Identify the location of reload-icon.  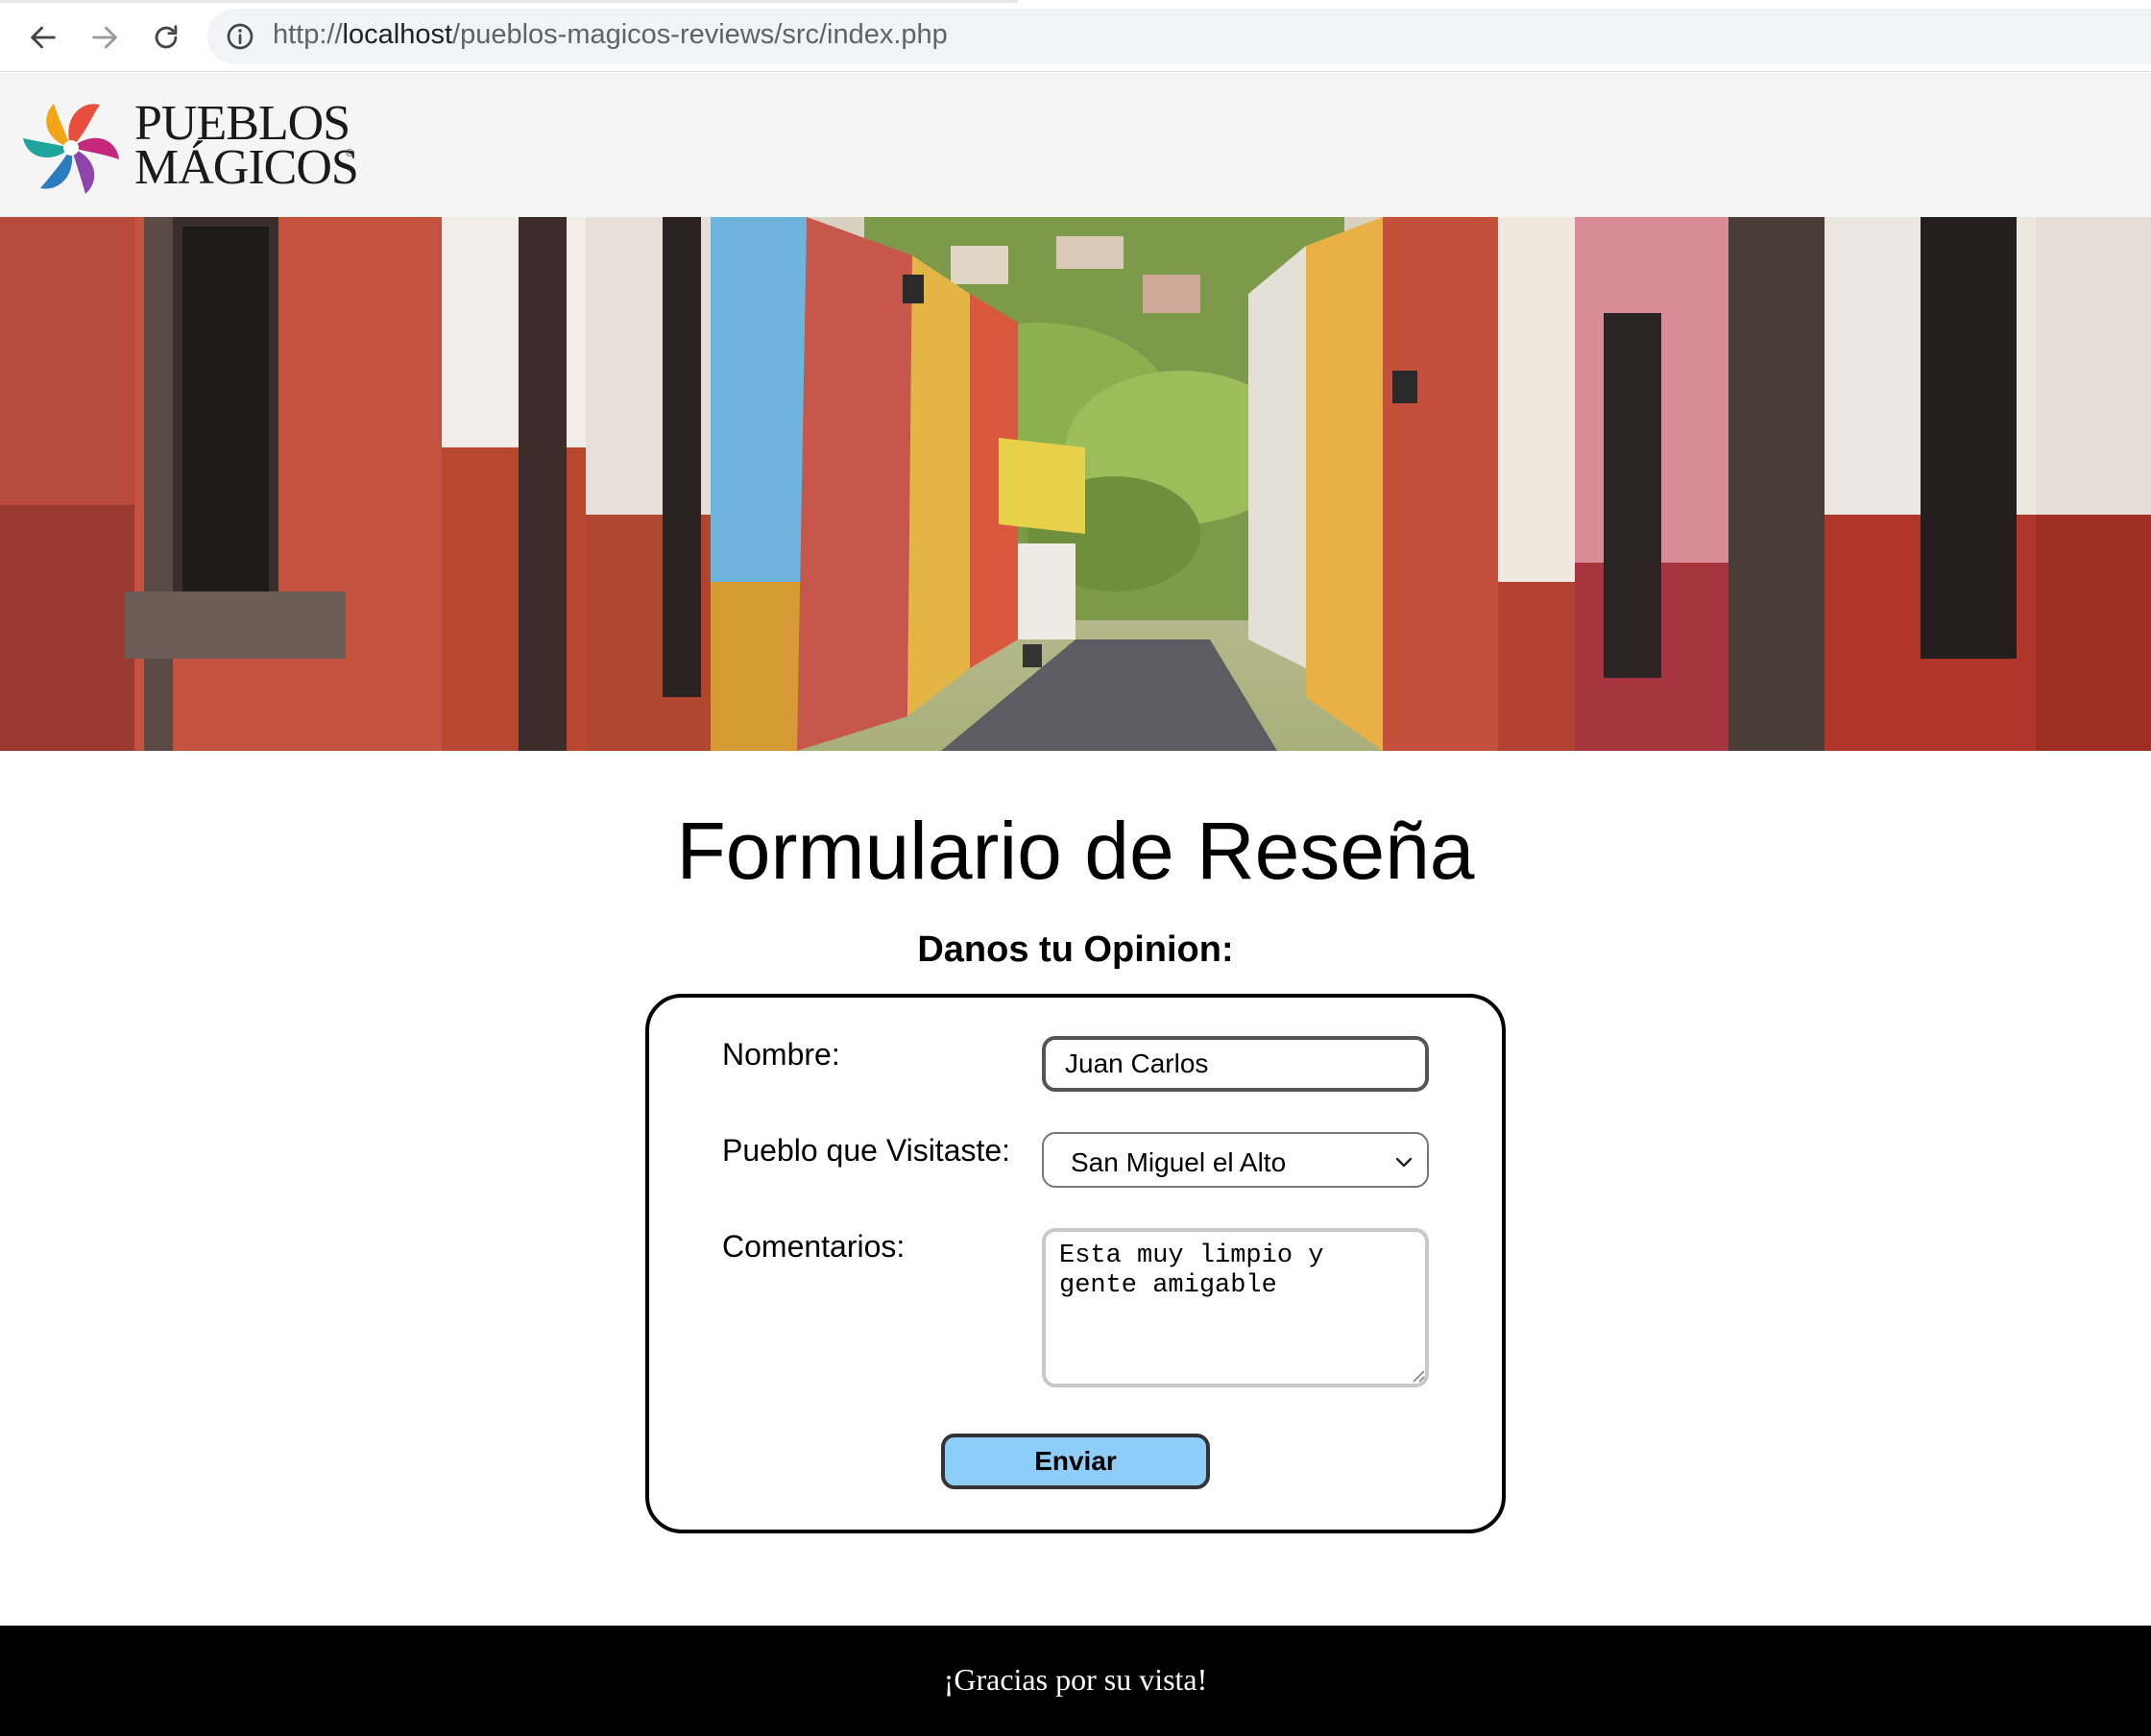
(166, 37).